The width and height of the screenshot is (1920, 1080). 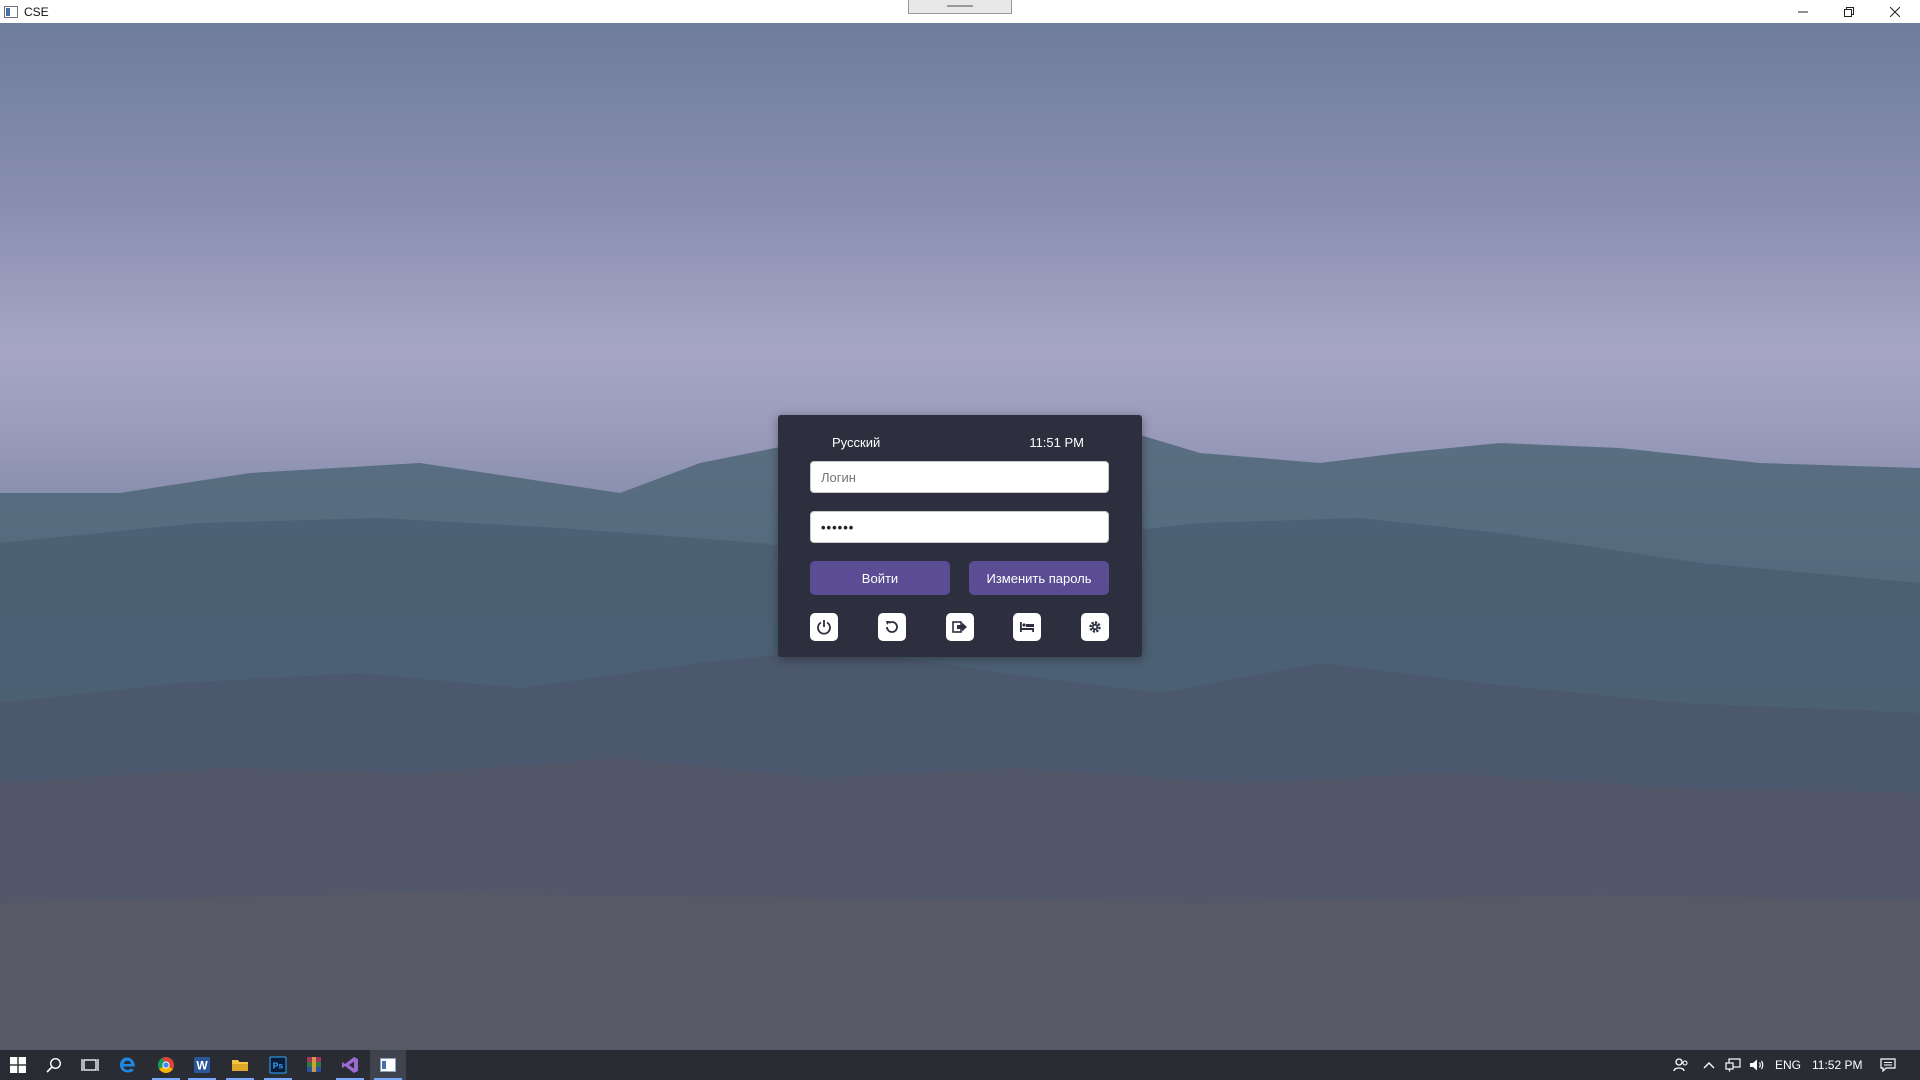 I want to click on task-view-button, so click(x=90, y=1065).